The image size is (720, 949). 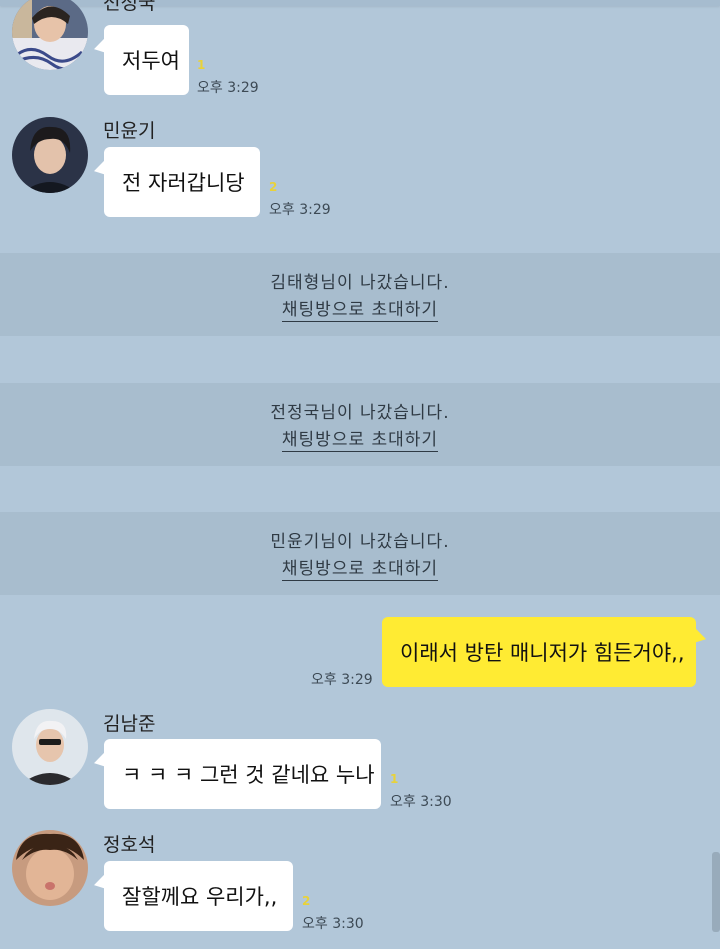 I want to click on system-notice: 민윤기님이 나갔습니다. 채팅방으로 초대하기, so click(x=360, y=553).